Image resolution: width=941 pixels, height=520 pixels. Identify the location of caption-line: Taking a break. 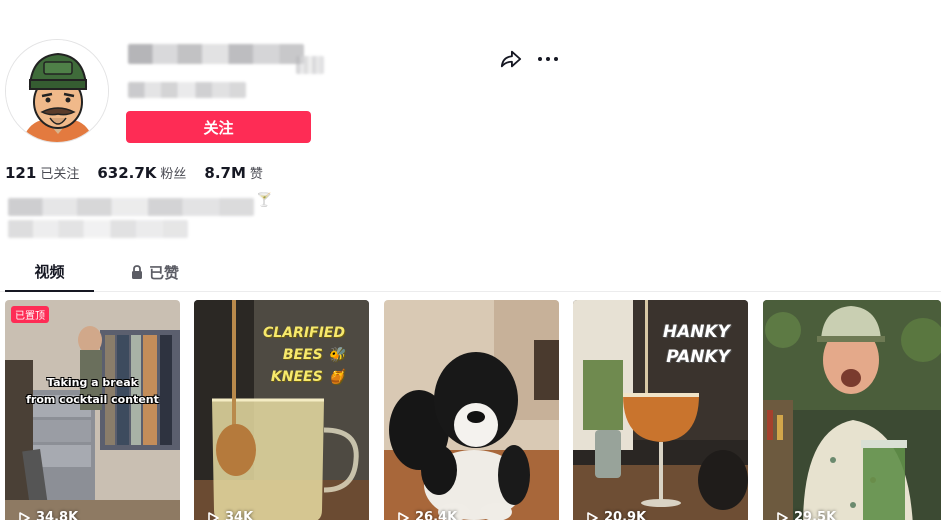
(92, 382).